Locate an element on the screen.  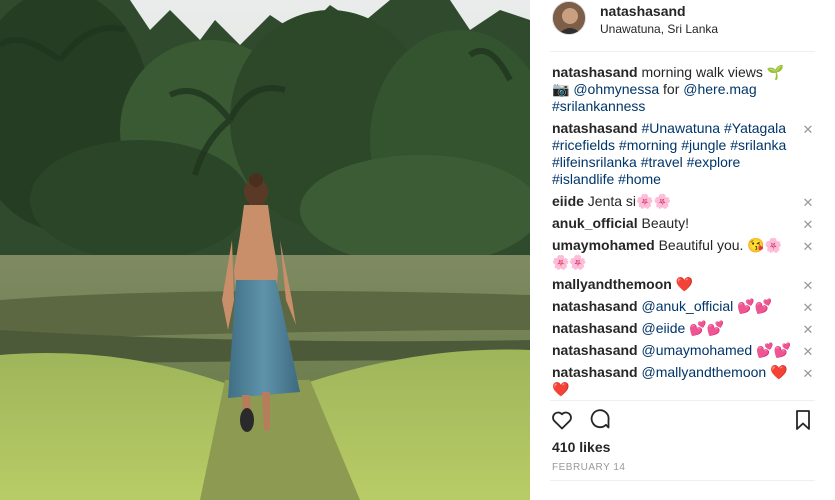
comment-tag-link: #srilankanness is located at coordinates (598, 106).